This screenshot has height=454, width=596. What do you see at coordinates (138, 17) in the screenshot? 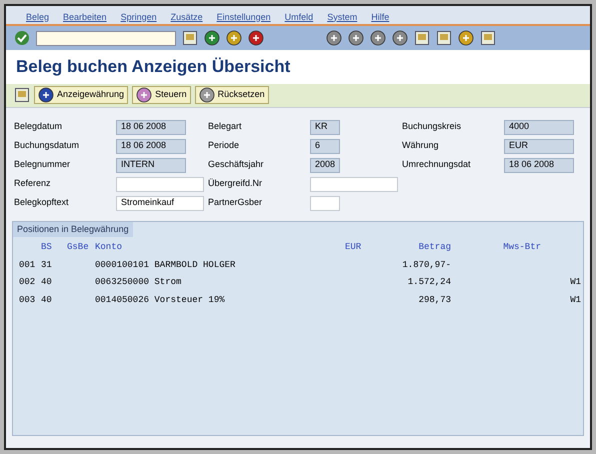
I see `menu-item: Springen` at bounding box center [138, 17].